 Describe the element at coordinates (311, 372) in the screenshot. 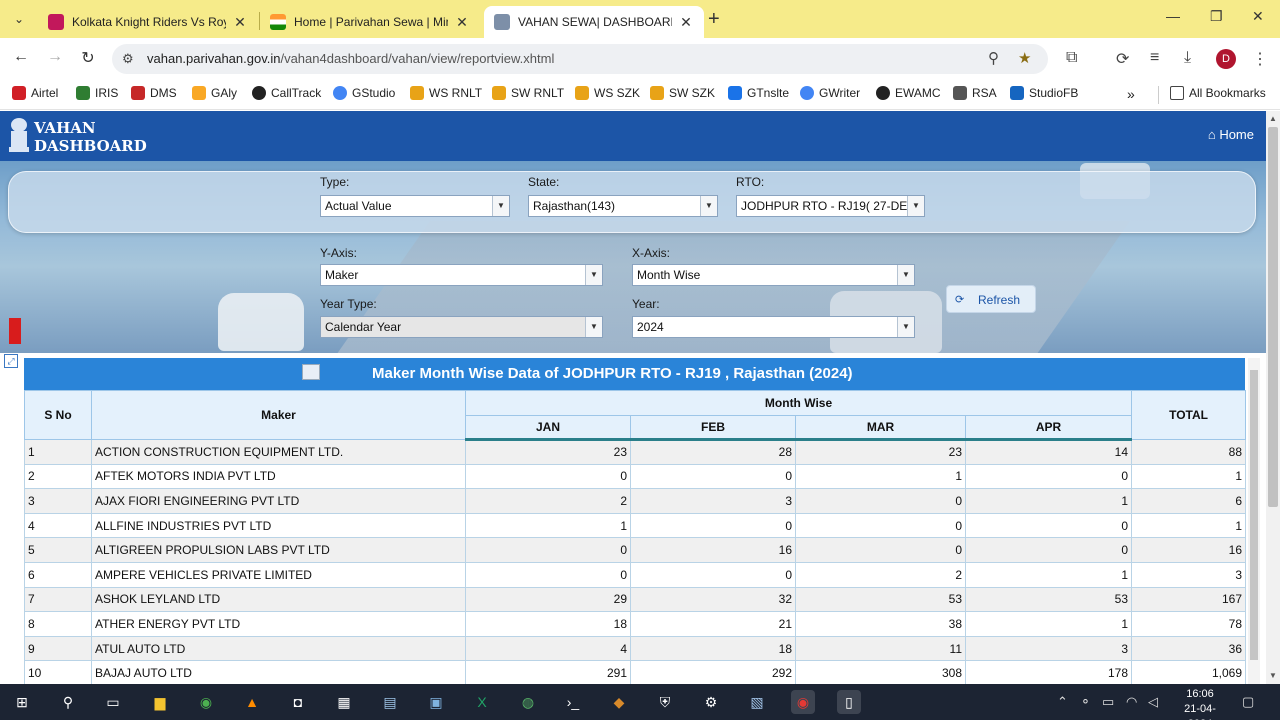

I see `export-excel-icon` at that location.